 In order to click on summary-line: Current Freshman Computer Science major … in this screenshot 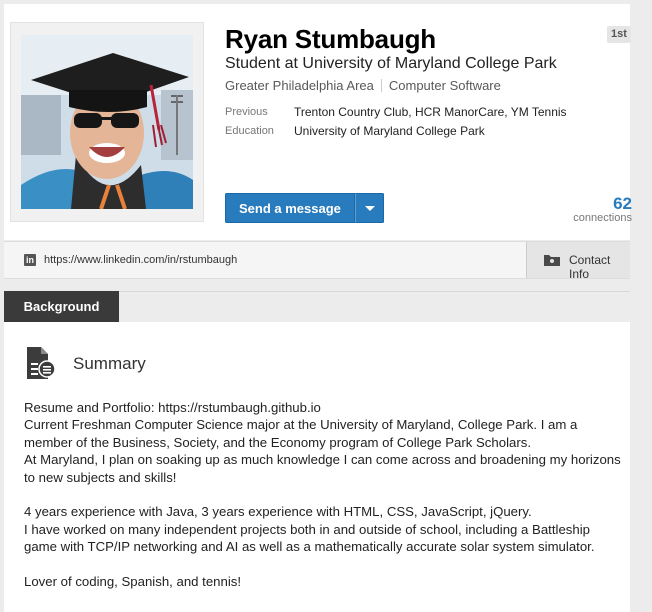, I will do `click(301, 433)`.